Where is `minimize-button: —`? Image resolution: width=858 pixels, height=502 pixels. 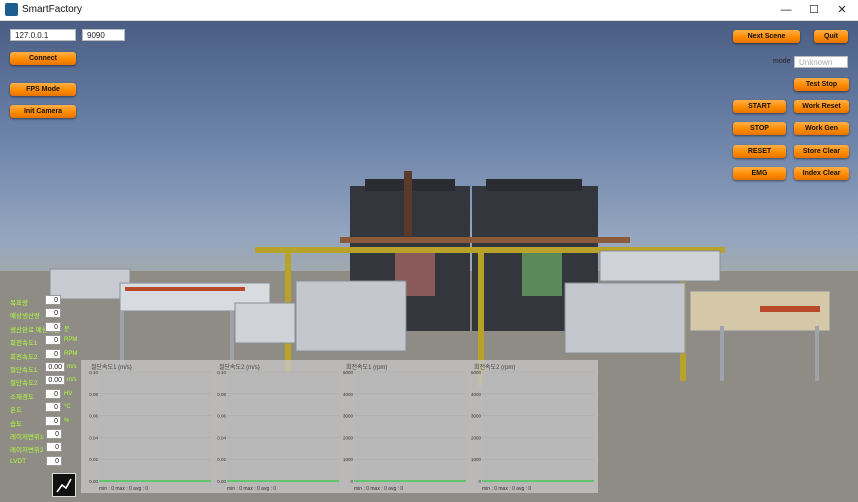 minimize-button: — is located at coordinates (786, 10).